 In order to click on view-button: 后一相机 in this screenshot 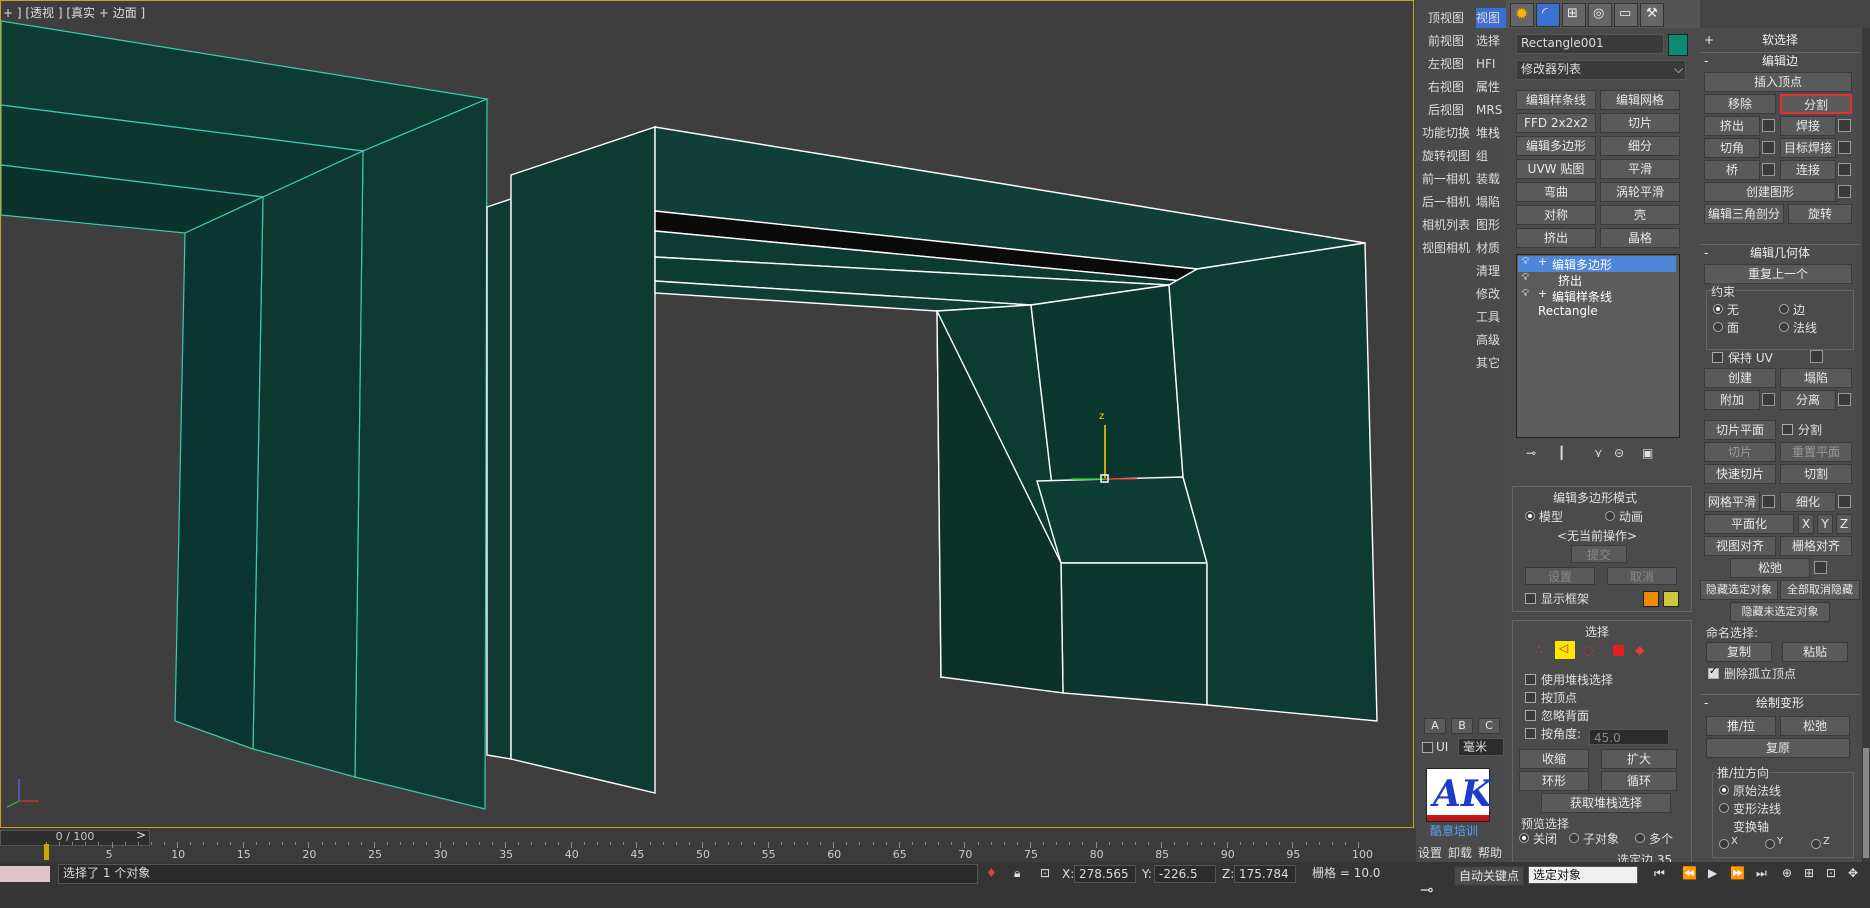, I will do `click(1446, 202)`.